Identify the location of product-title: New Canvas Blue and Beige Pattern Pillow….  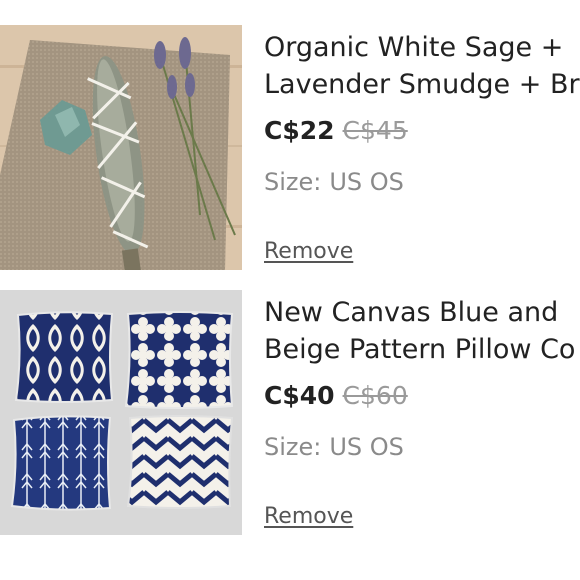
(422, 331).